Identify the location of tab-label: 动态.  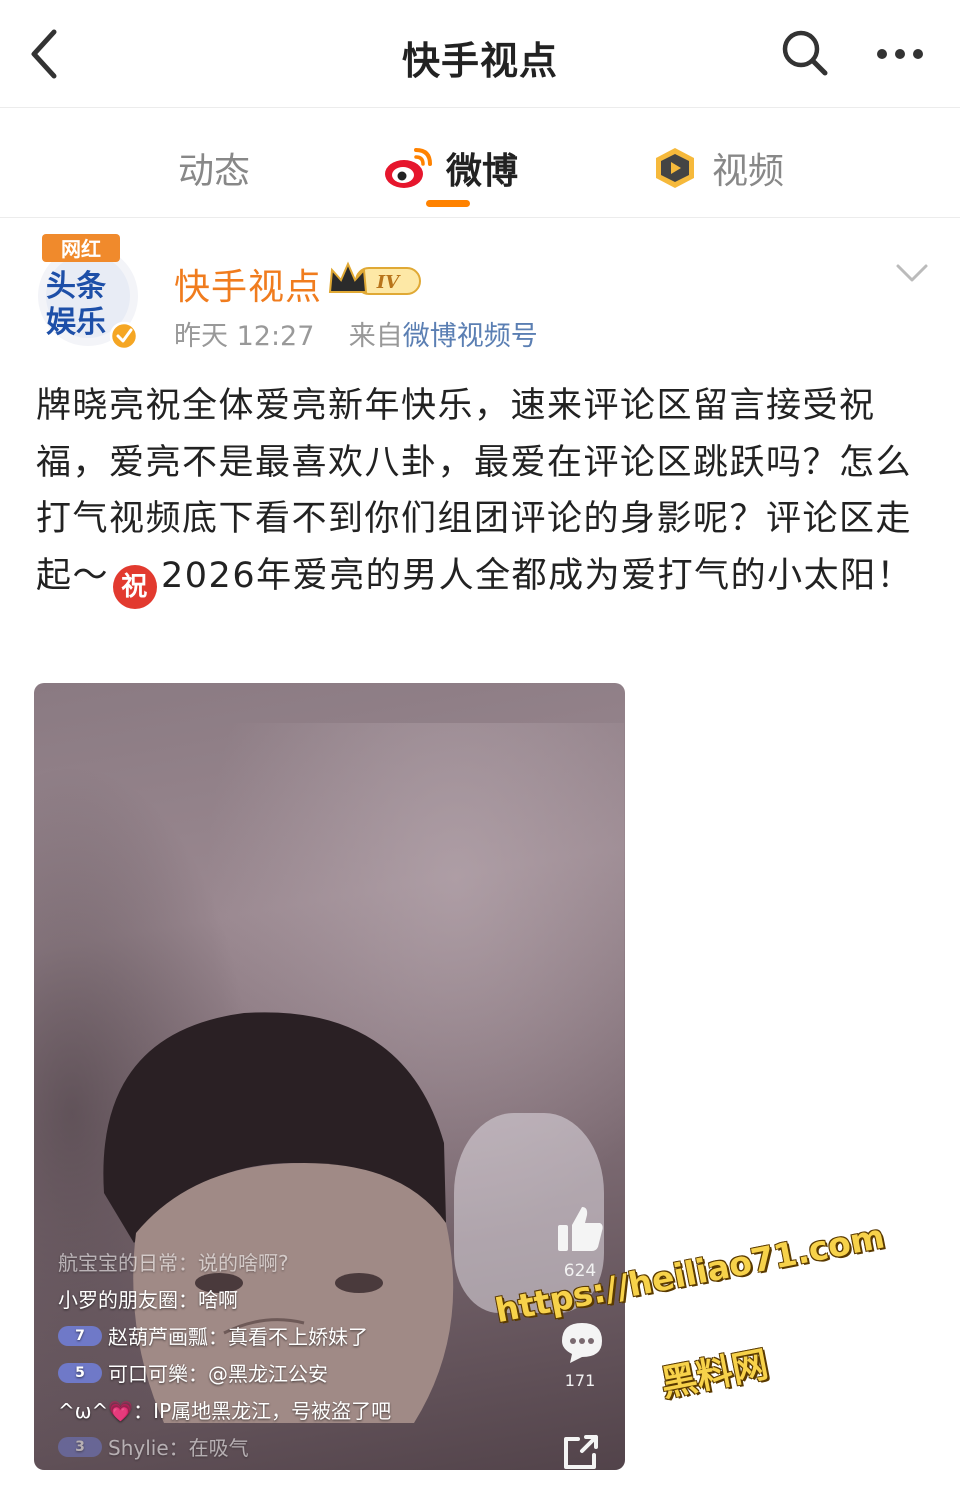
(214, 171).